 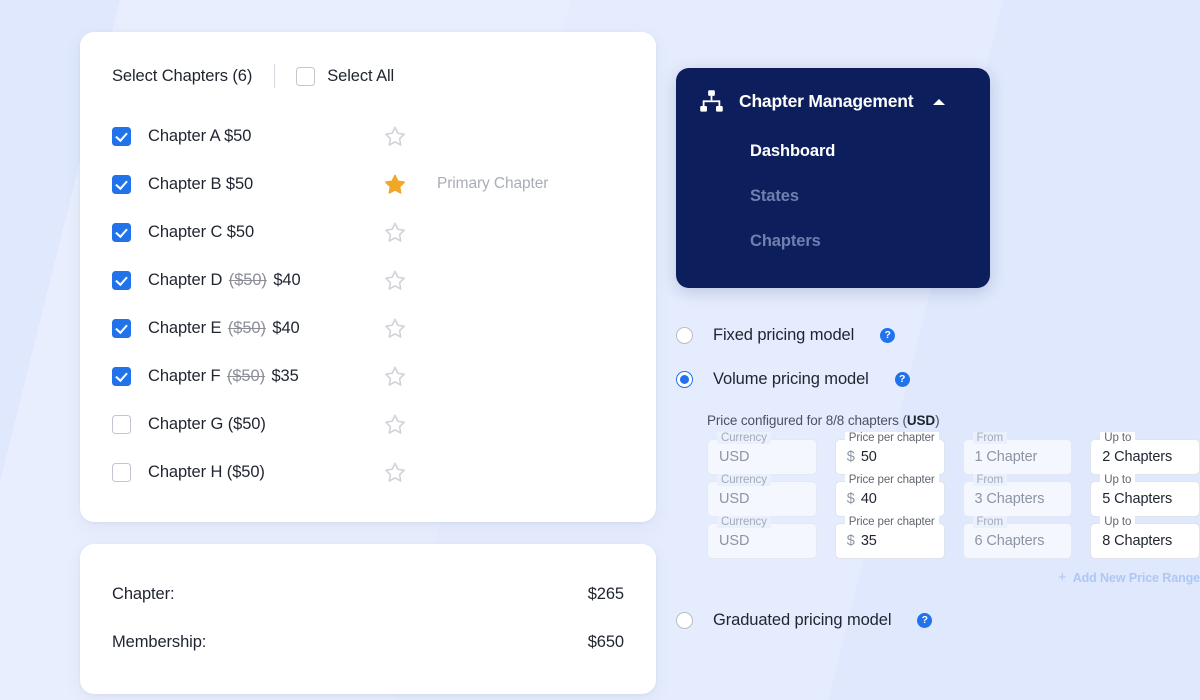 What do you see at coordinates (275, 76) in the screenshot?
I see `header-divider` at bounding box center [275, 76].